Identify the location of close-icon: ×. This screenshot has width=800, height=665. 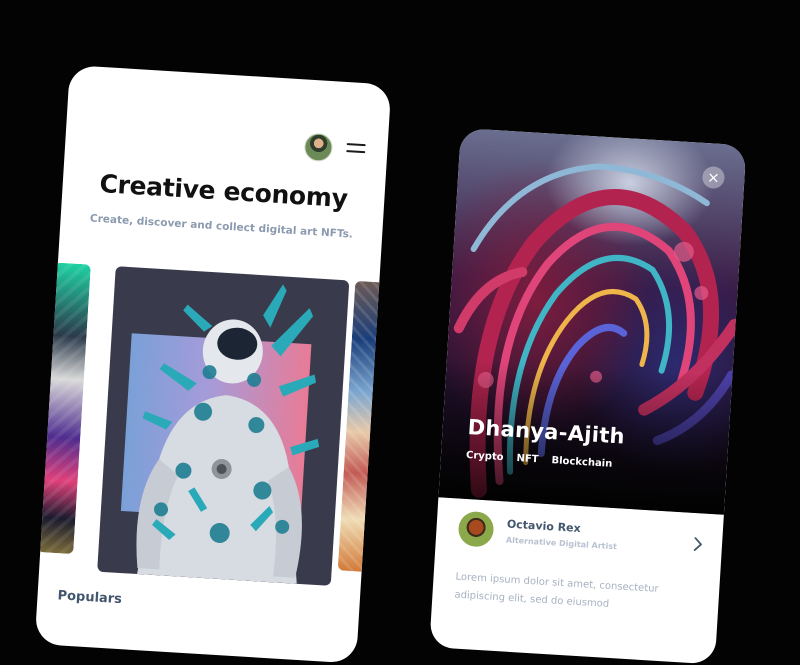
(713, 177).